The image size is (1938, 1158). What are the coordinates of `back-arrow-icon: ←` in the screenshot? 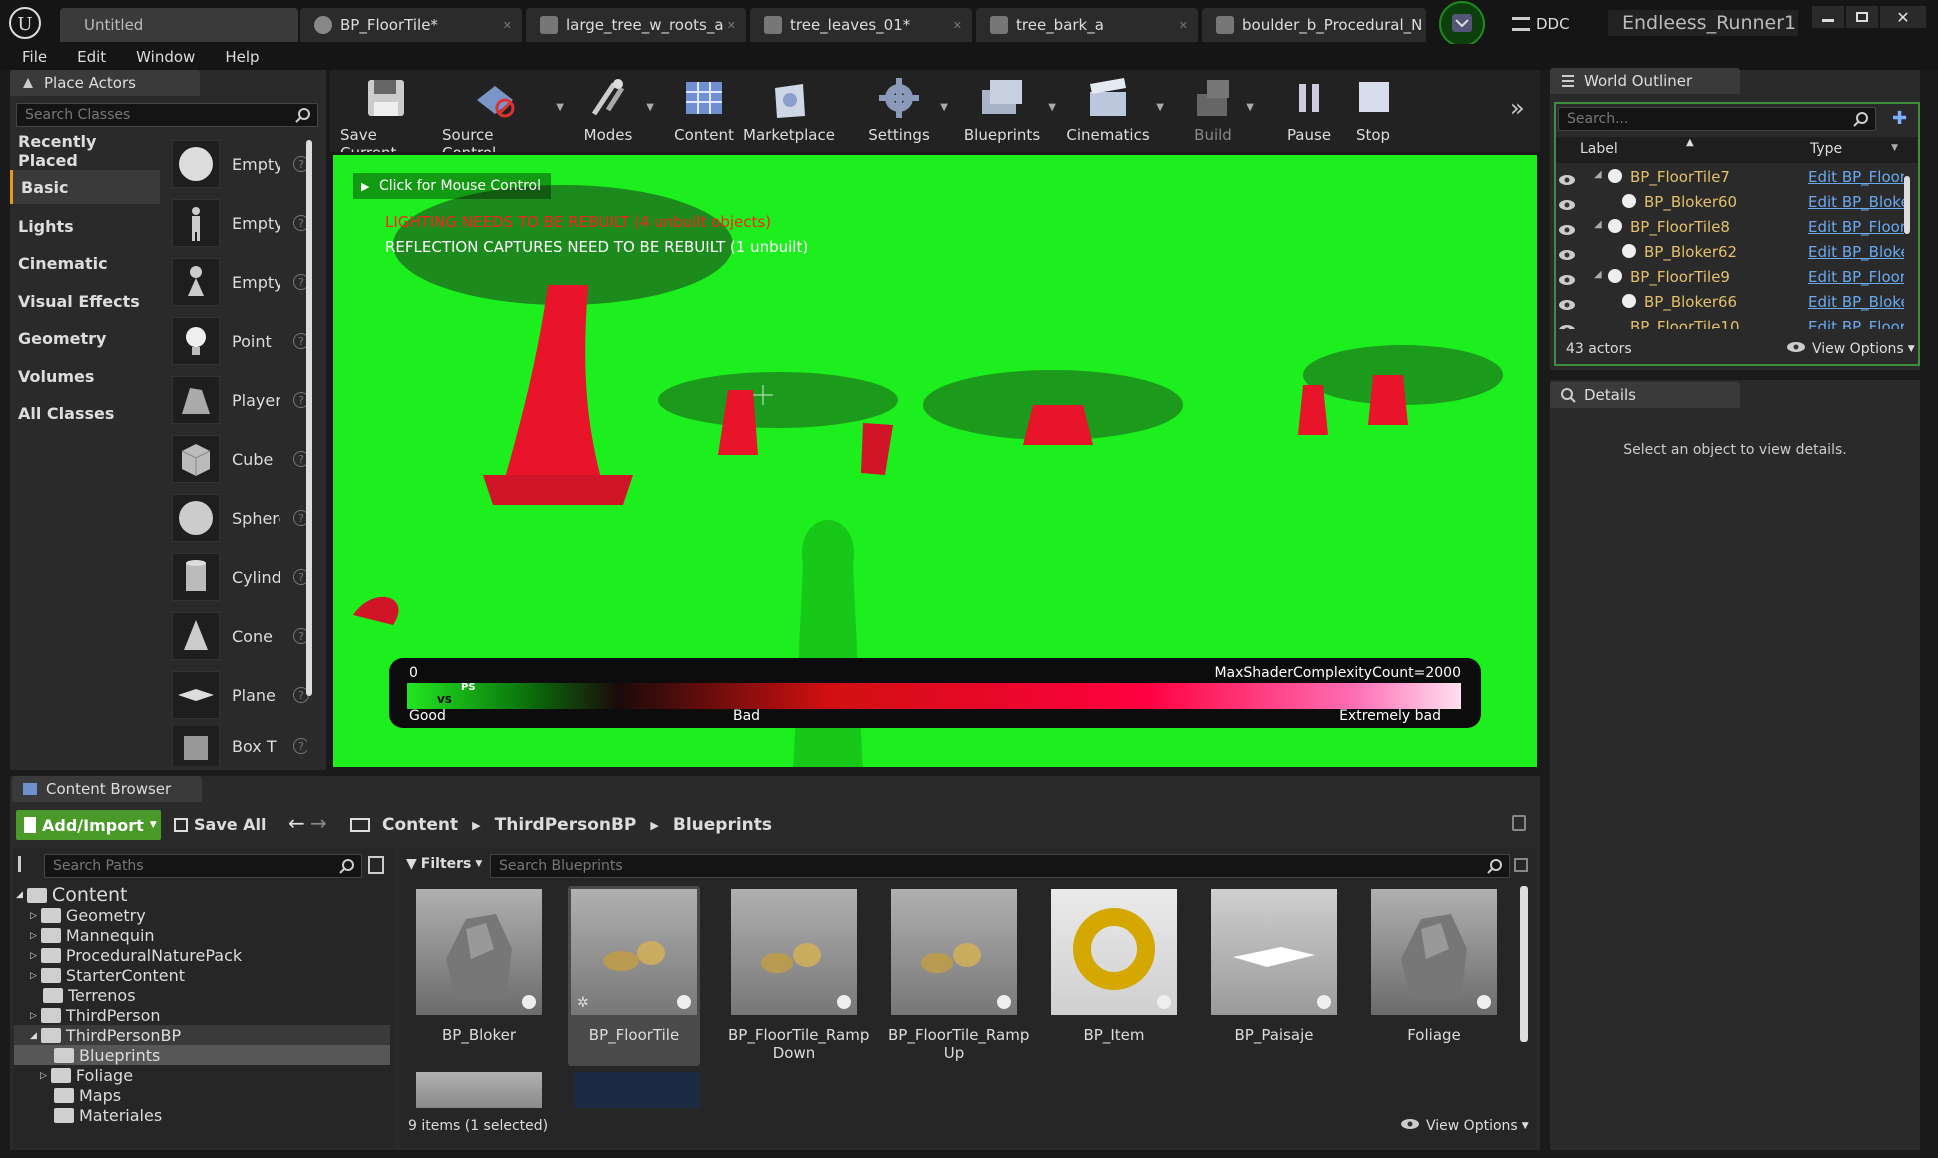 It's located at (296, 823).